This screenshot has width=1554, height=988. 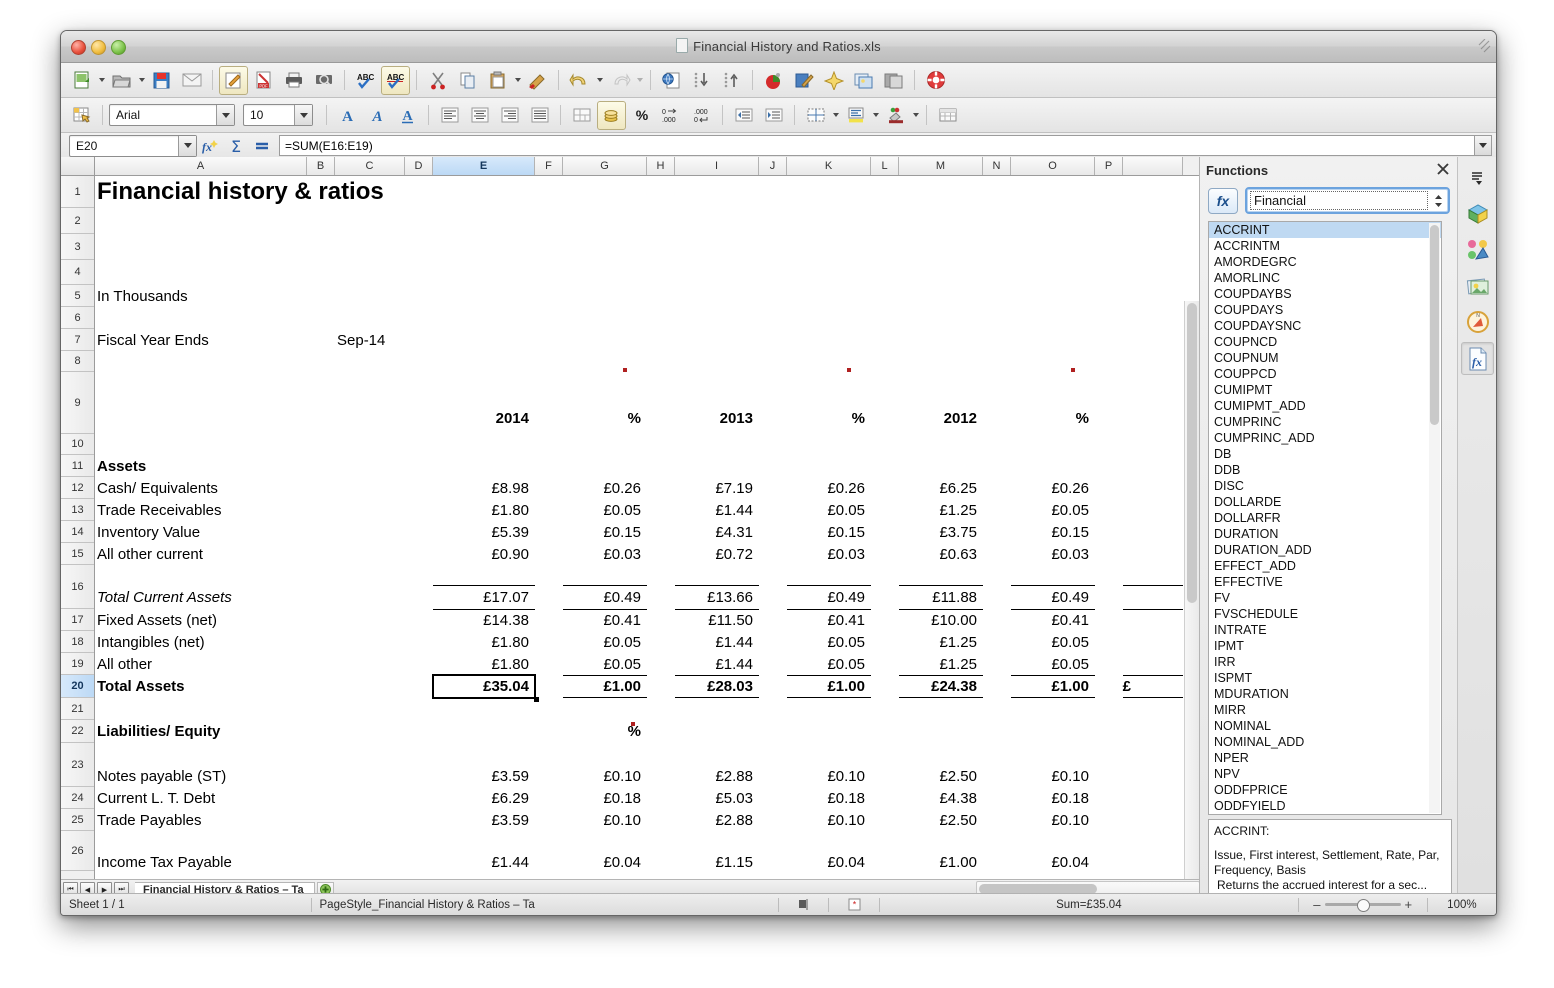 I want to click on increase-indent-button, so click(x=773, y=115).